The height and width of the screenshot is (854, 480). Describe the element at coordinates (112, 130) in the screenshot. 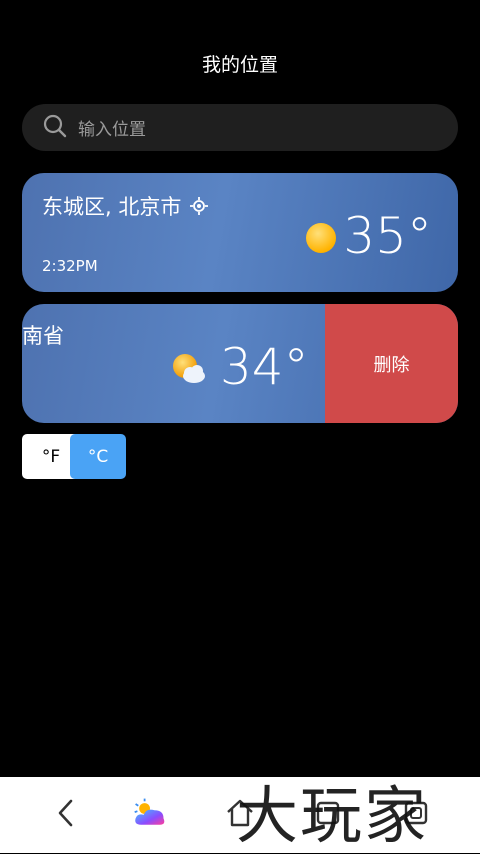

I see `search-placeholder: 输入位置` at that location.